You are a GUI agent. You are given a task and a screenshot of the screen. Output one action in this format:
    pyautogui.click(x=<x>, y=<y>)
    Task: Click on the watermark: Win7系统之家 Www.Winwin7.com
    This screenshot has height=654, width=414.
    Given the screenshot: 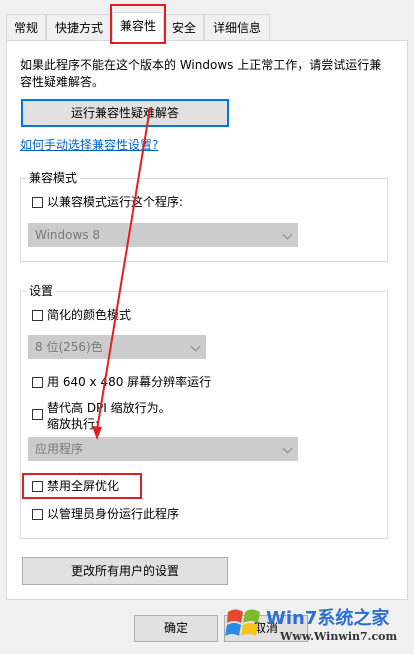 What is the action you would take?
    pyautogui.click(x=316, y=627)
    